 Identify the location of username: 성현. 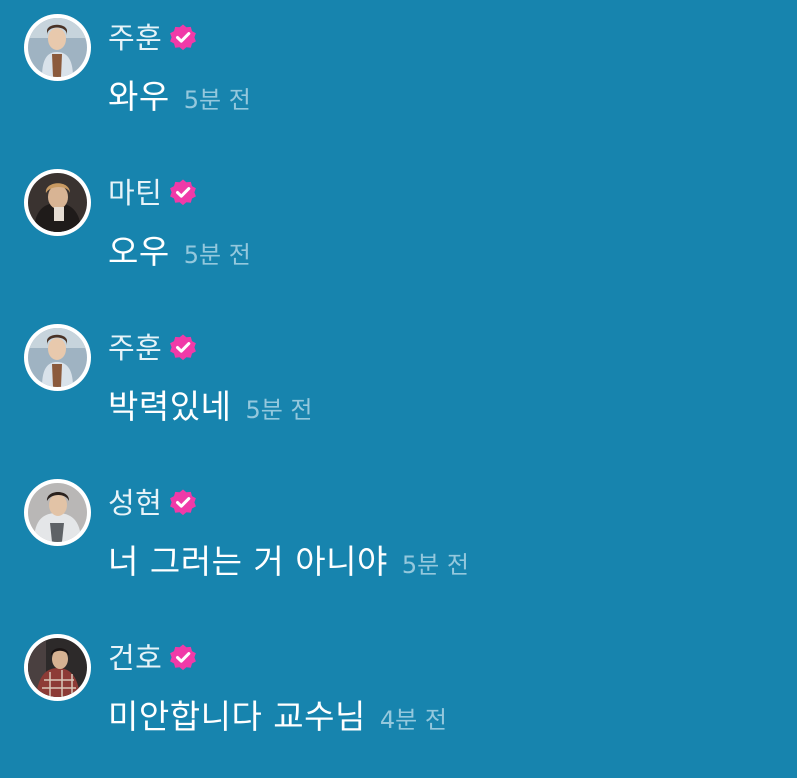
(135, 503).